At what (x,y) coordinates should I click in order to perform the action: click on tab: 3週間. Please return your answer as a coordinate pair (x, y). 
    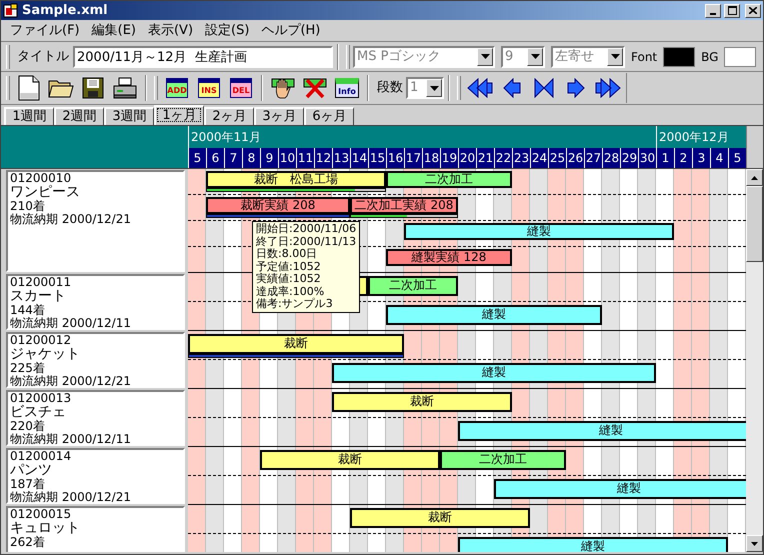
    Looking at the image, I should click on (129, 116).